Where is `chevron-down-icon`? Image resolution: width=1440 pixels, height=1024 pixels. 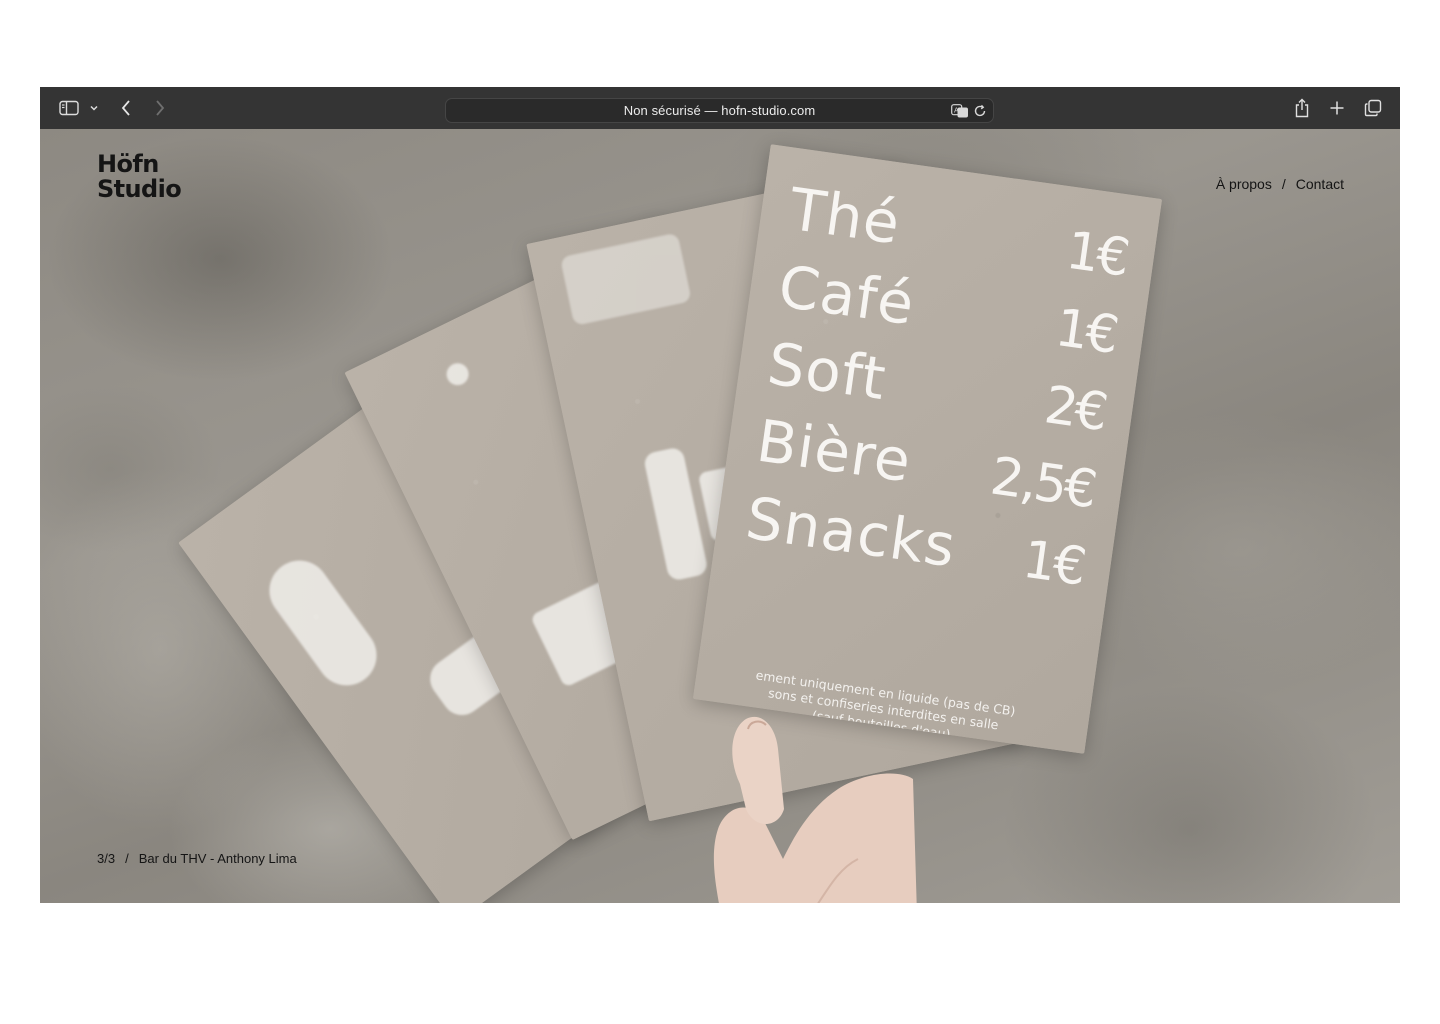
chevron-down-icon is located at coordinates (94, 108).